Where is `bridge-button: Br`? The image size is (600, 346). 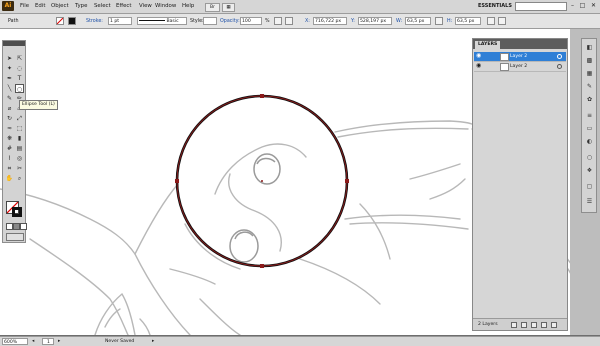
bridge-button: Br is located at coordinates (212, 7).